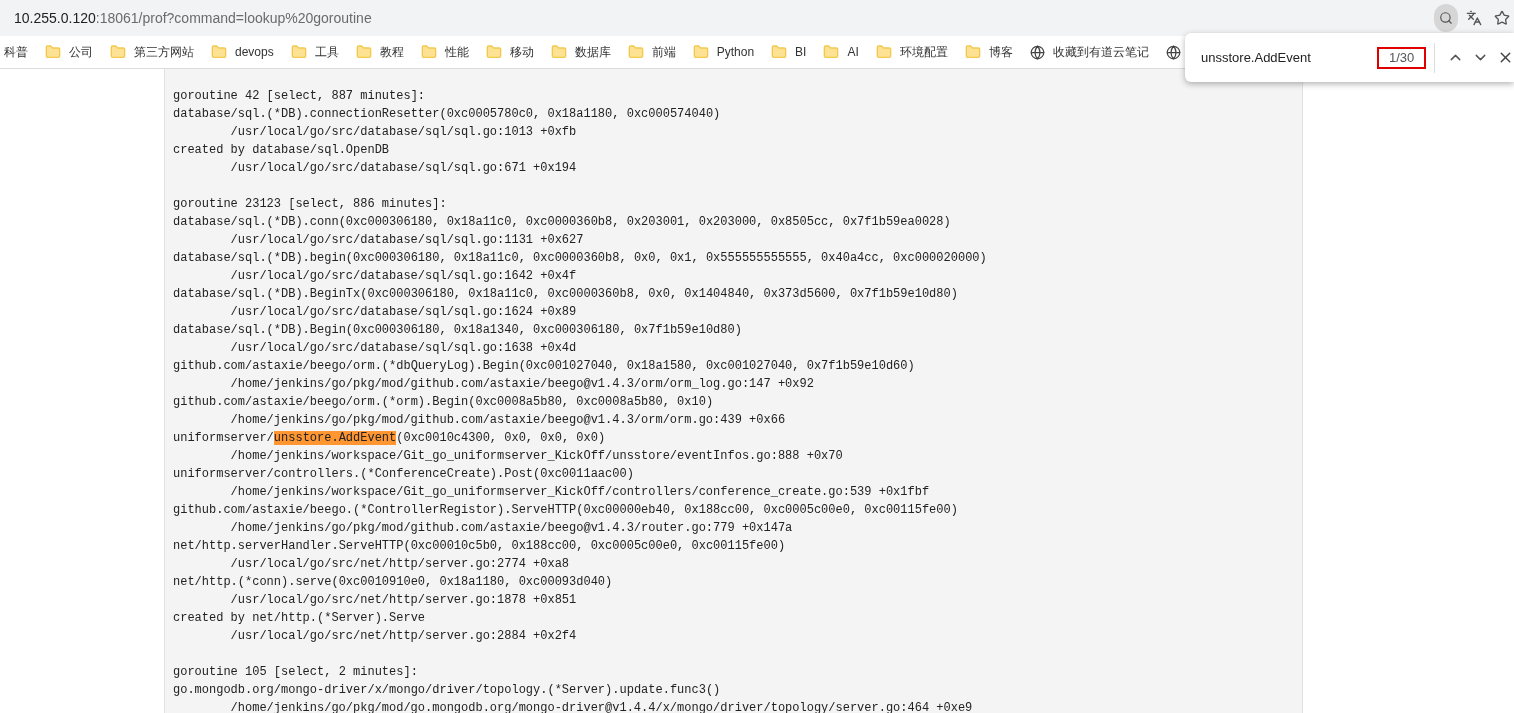  I want to click on stack-trace-line: /home/jenkins/go/pkg/mod/github.com/astaxie/beego@v1.4.3/router.go:779 +0x147a, so click(511, 528).